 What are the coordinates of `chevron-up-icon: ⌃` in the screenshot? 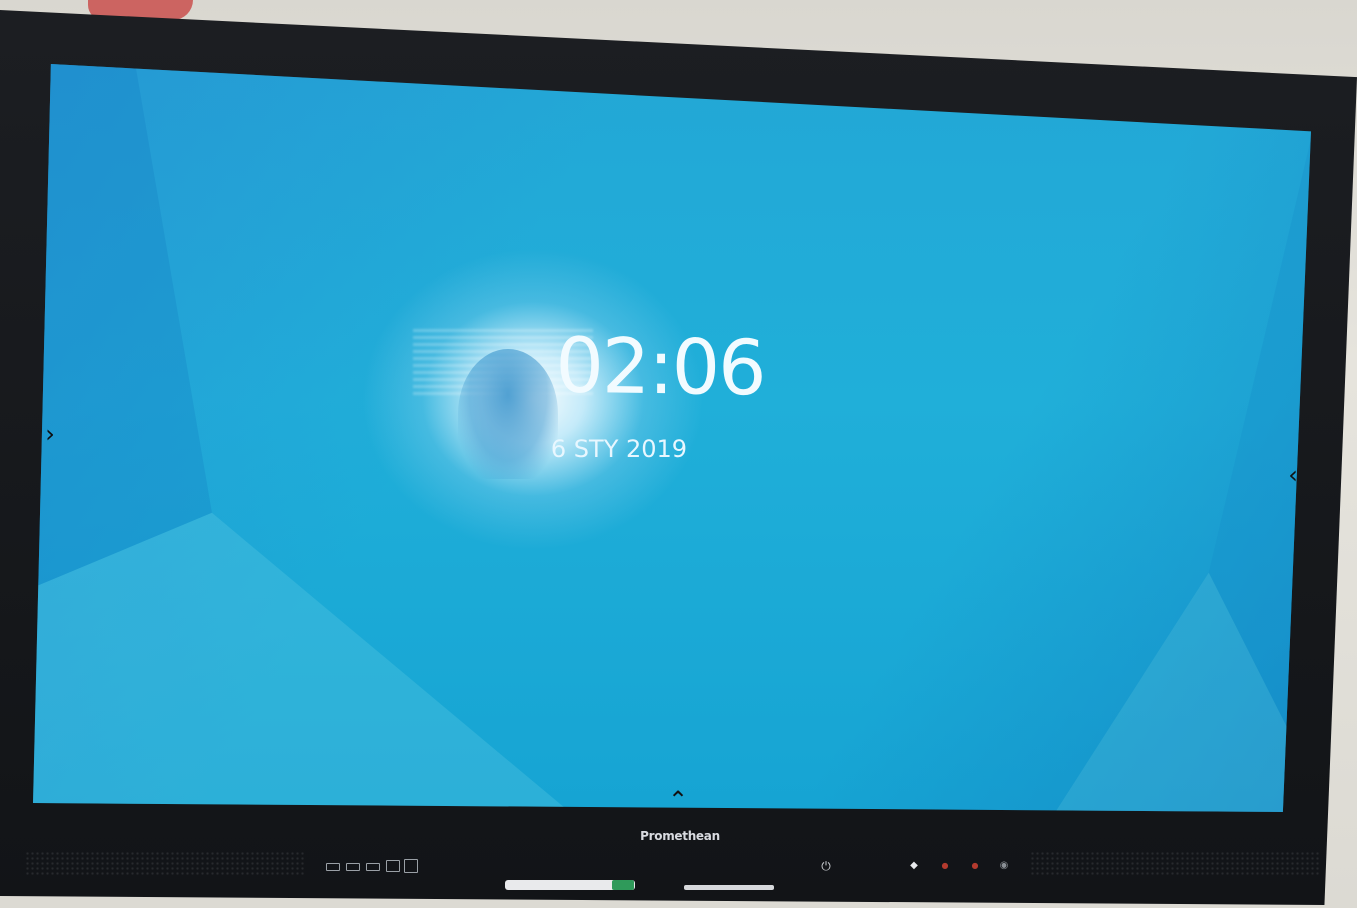 It's located at (678, 800).